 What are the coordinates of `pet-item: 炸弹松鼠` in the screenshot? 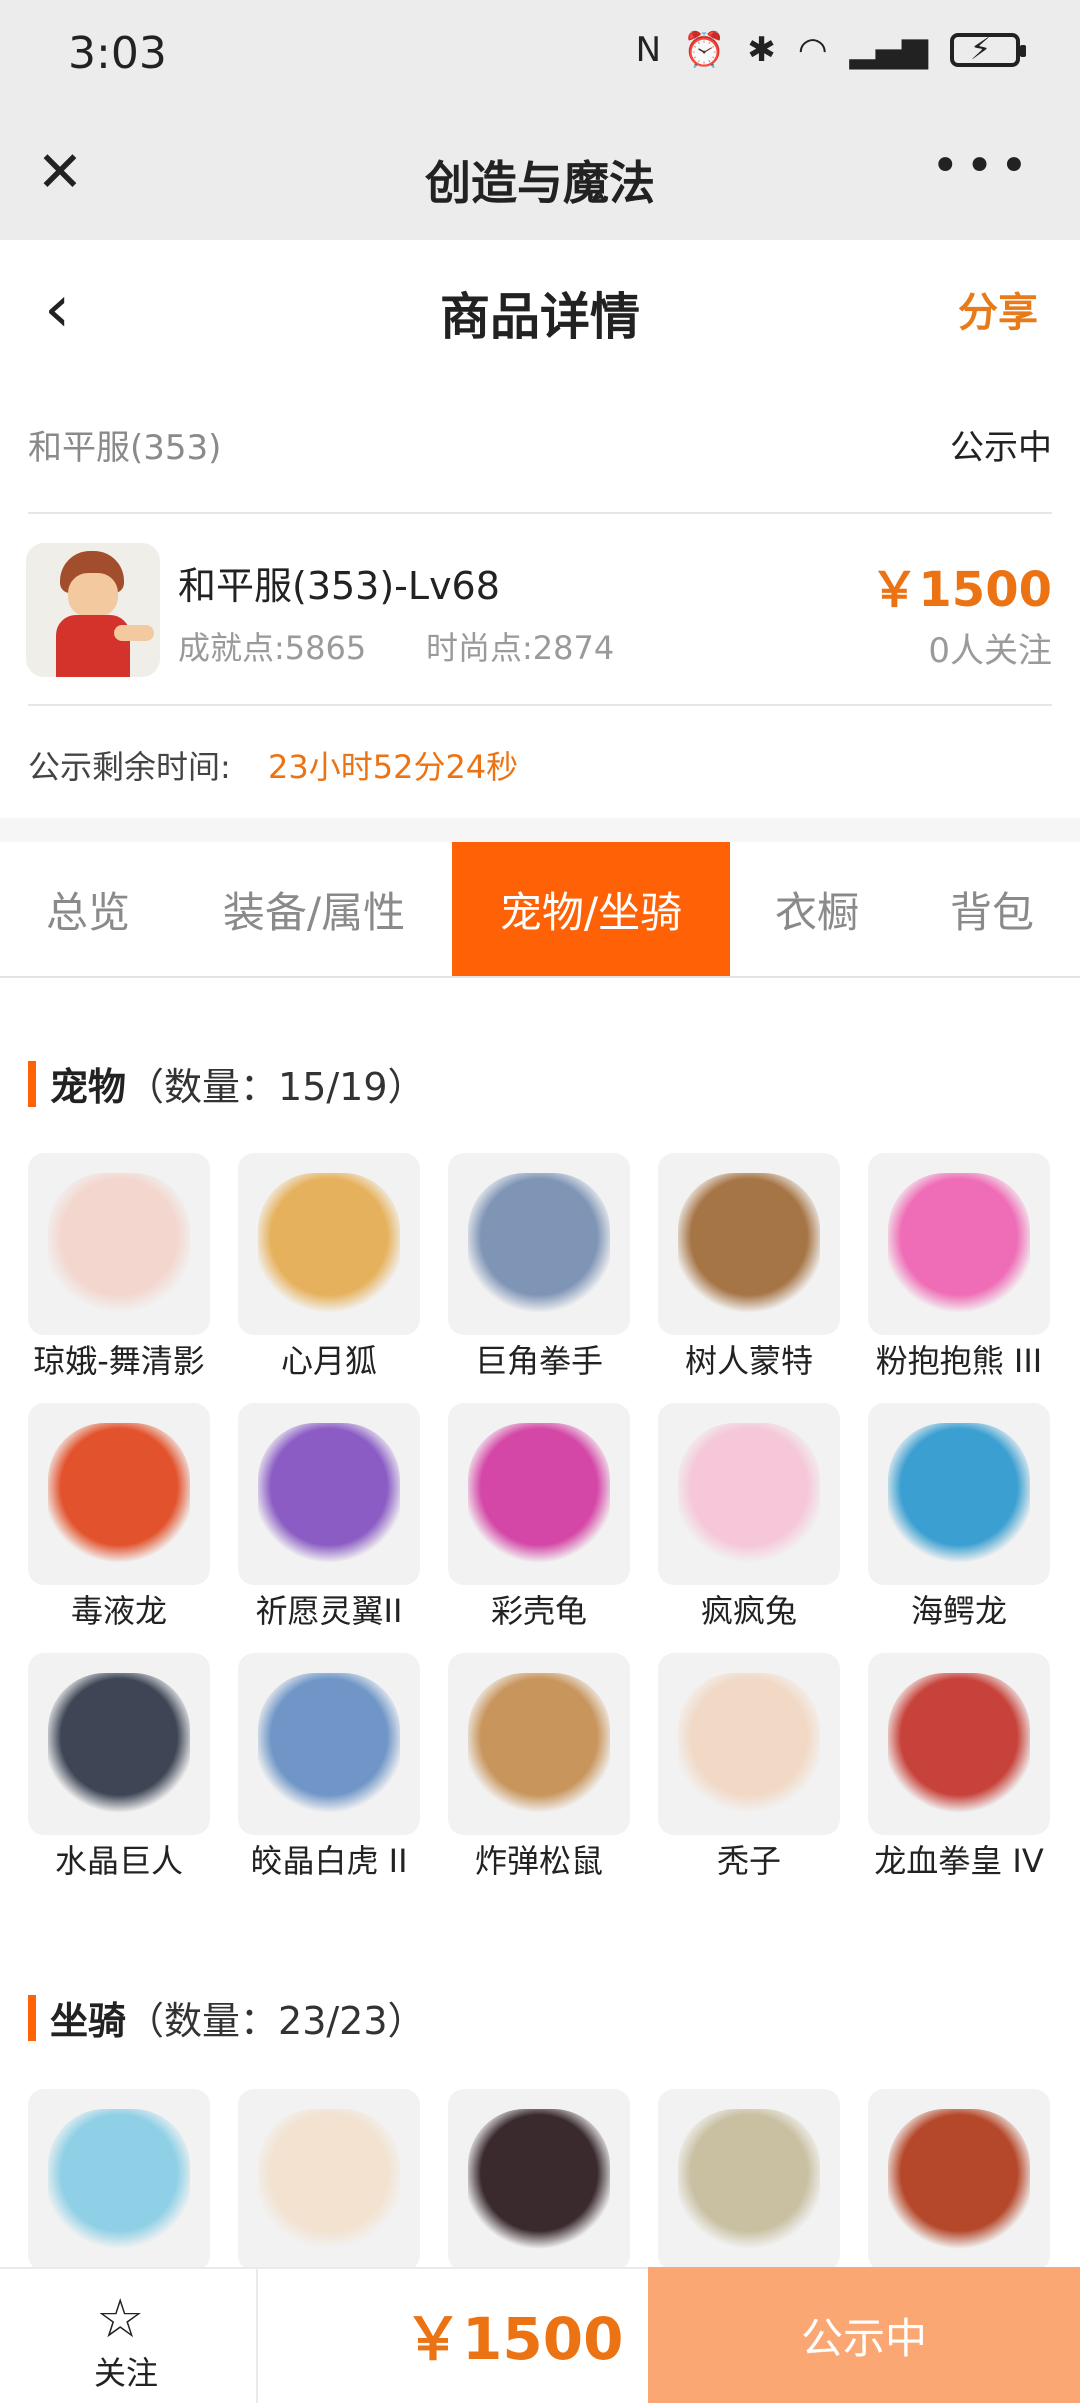 It's located at (539, 1767).